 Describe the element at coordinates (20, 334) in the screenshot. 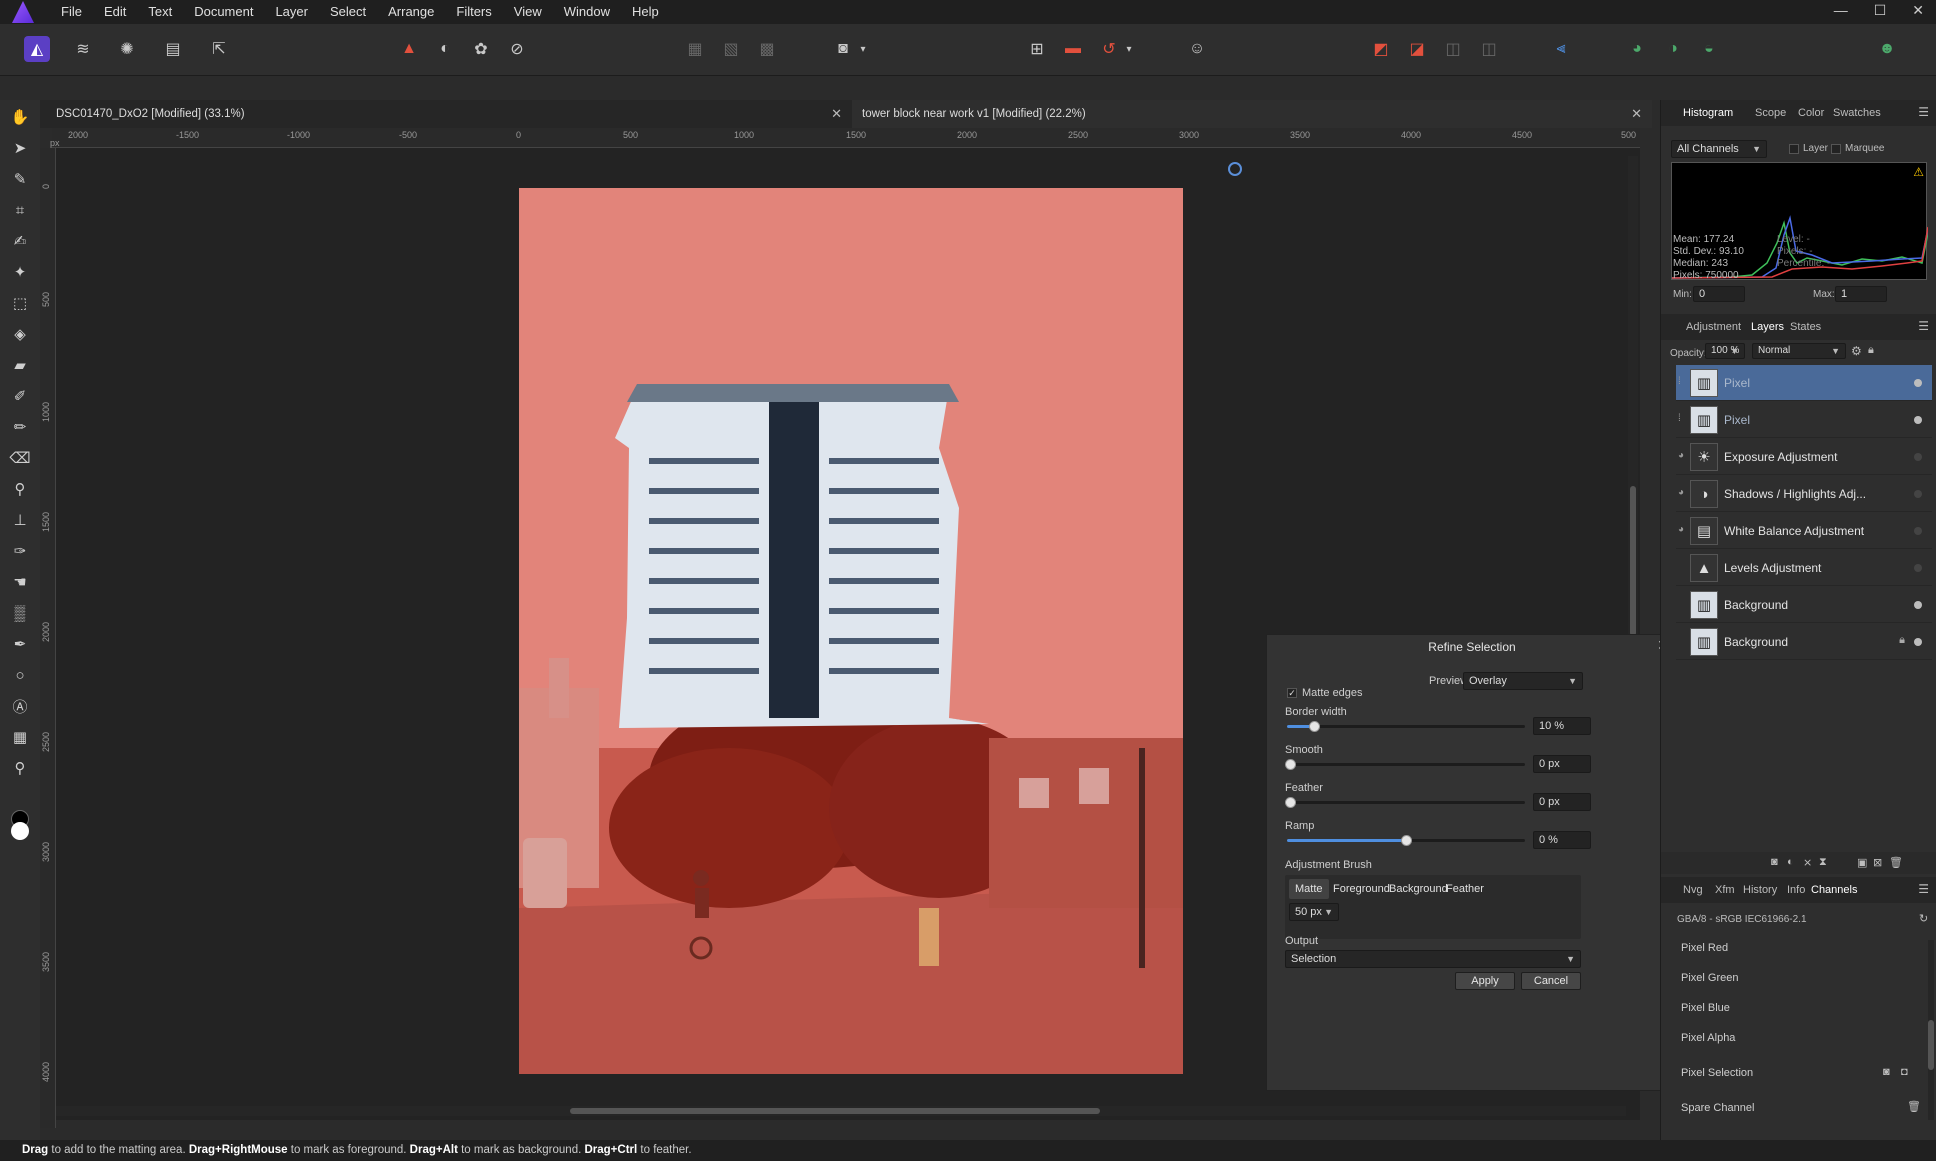

I see `flood-fill-icon: ◈` at that location.